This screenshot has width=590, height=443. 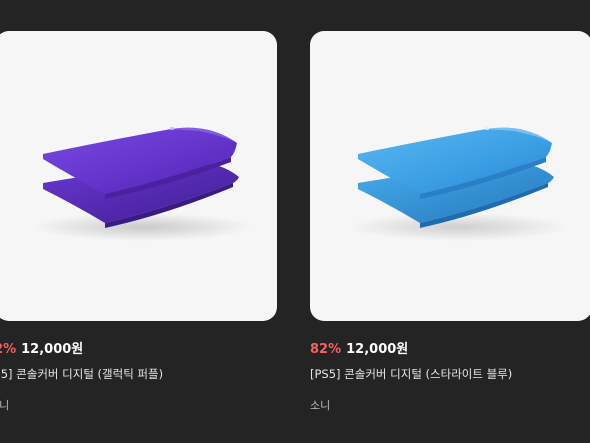 I want to click on product-title: [PS5] 콘솔커버 디지털 (스타라이트 블루), so click(x=450, y=374).